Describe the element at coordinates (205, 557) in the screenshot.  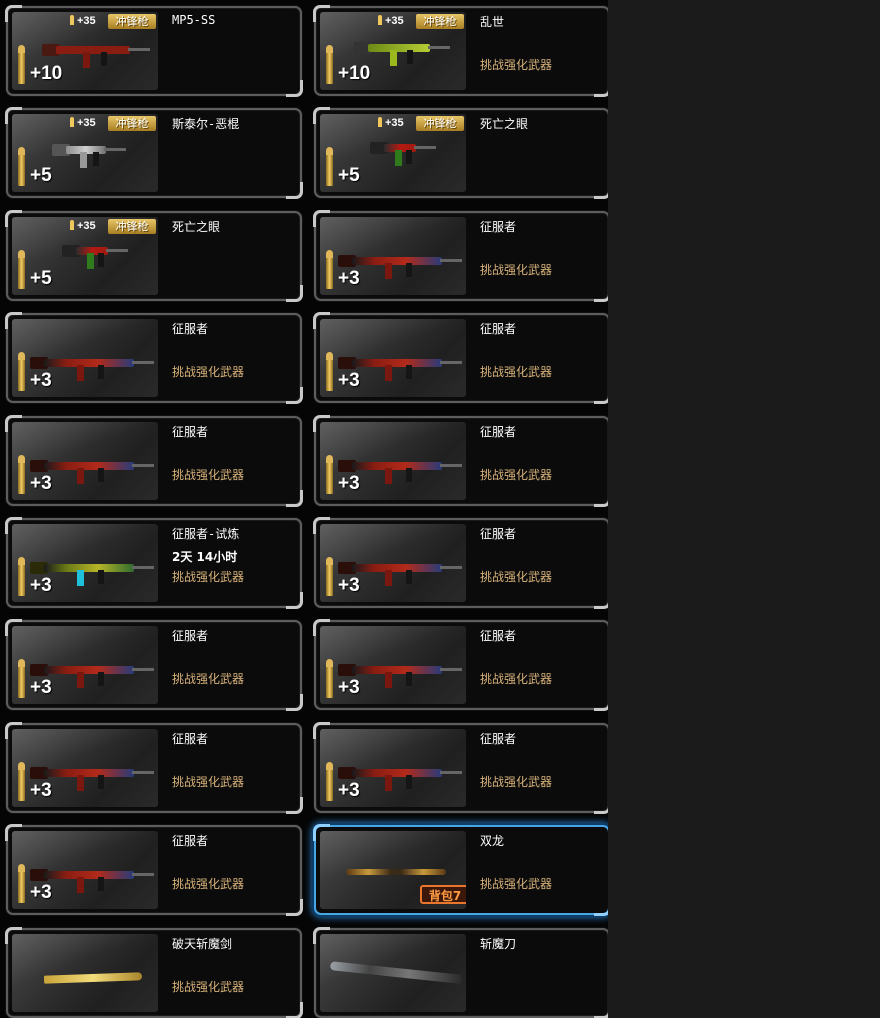
I see `time-remaining: 2天 14小时` at that location.